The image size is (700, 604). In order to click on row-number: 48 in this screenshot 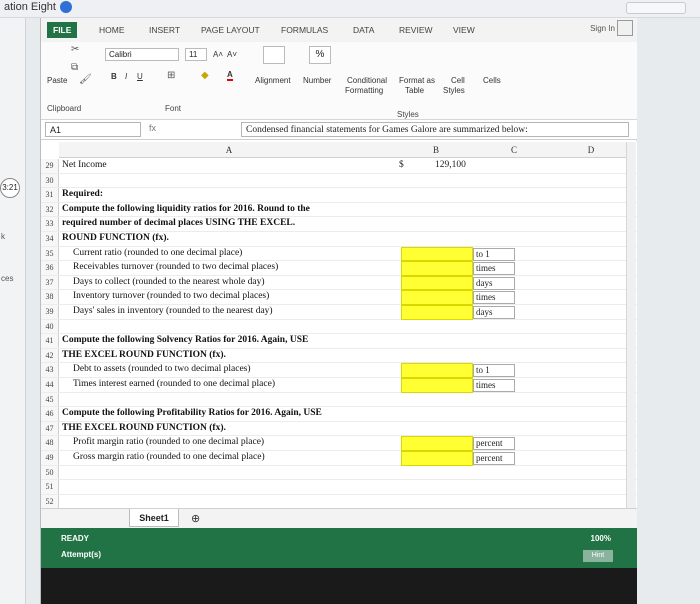, I will do `click(50, 443)`.